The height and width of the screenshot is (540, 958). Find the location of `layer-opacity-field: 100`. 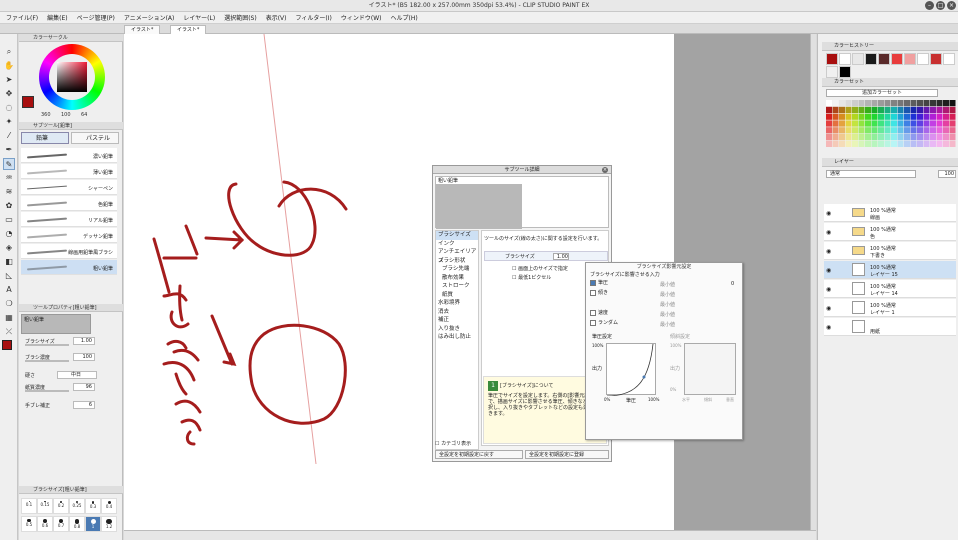

layer-opacity-field: 100 is located at coordinates (947, 174).